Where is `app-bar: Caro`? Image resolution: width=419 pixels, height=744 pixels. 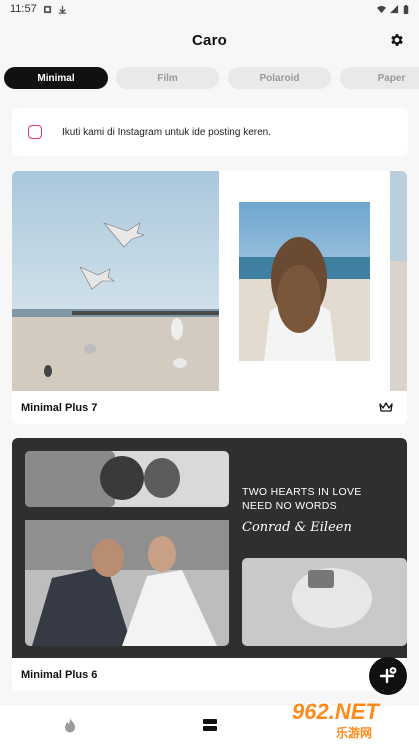 app-bar: Caro is located at coordinates (209, 40).